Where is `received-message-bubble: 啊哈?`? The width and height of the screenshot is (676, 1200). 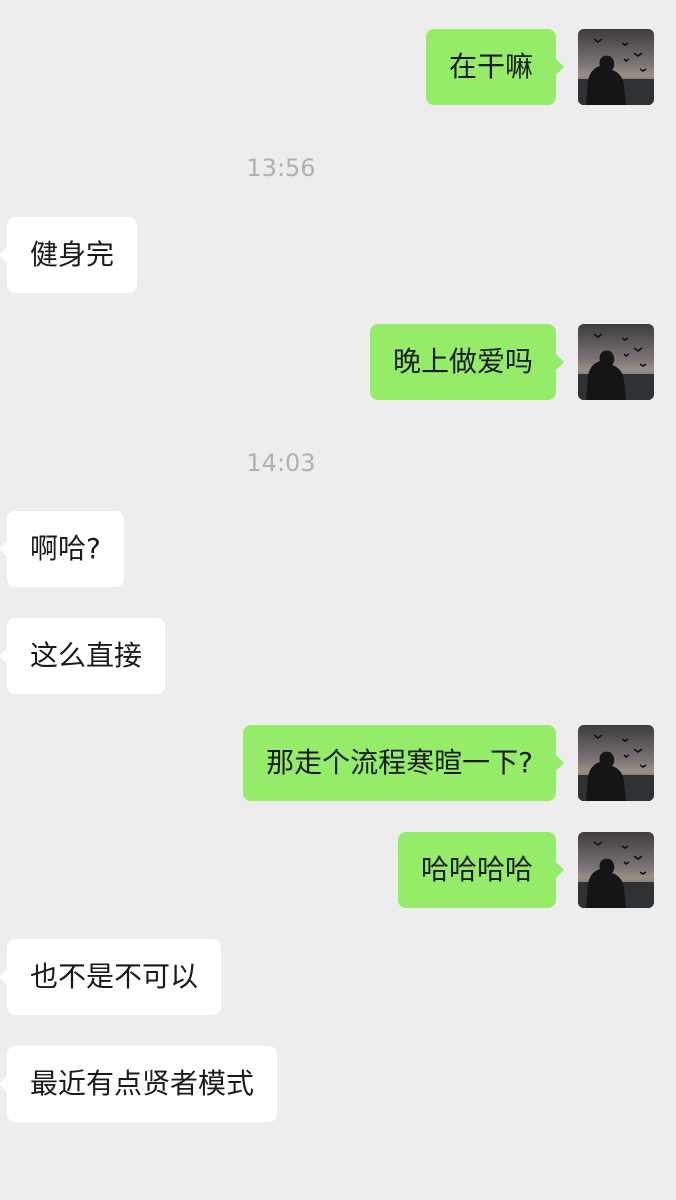 received-message-bubble: 啊哈? is located at coordinates (62, 549).